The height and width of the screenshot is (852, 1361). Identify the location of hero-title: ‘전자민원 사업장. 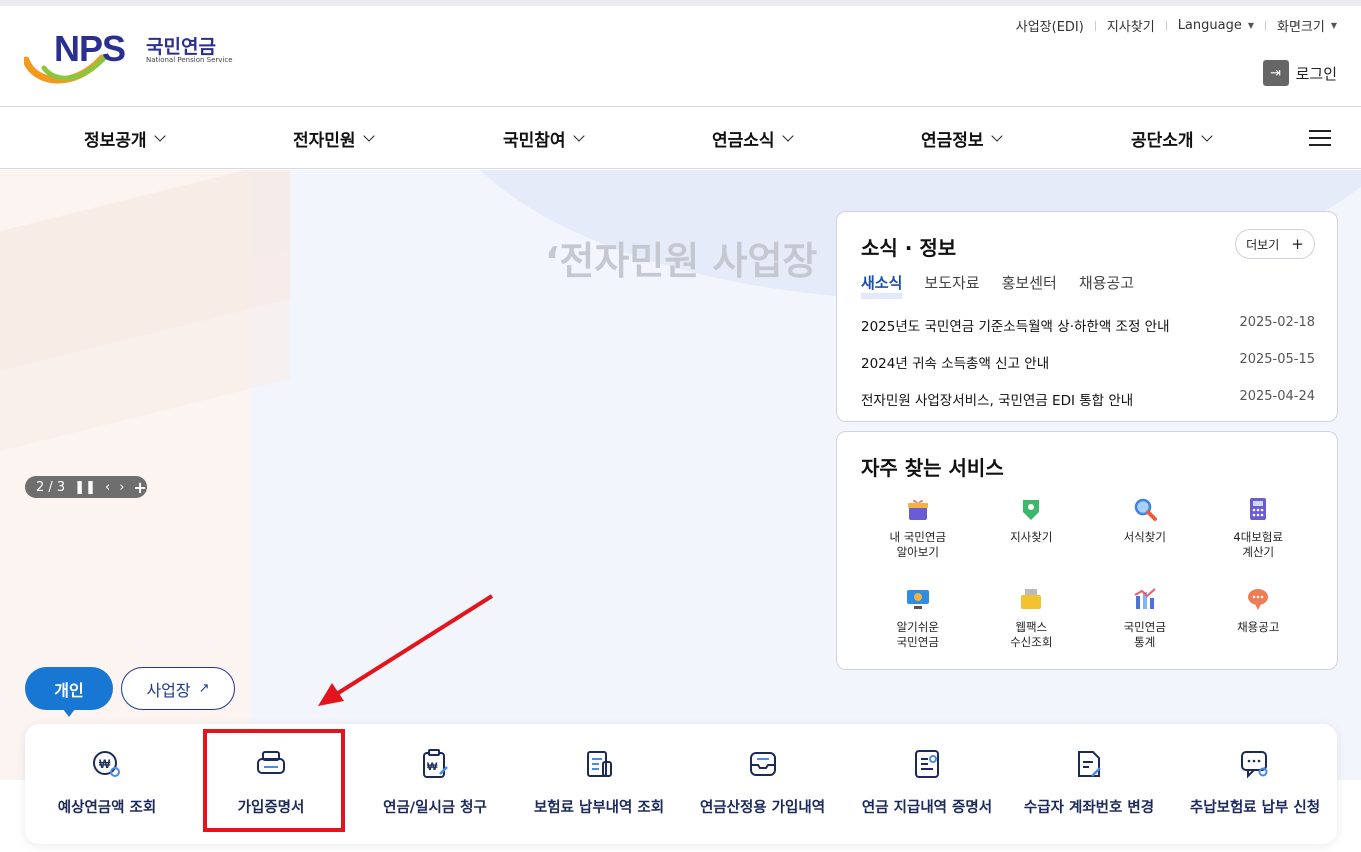
(681, 261).